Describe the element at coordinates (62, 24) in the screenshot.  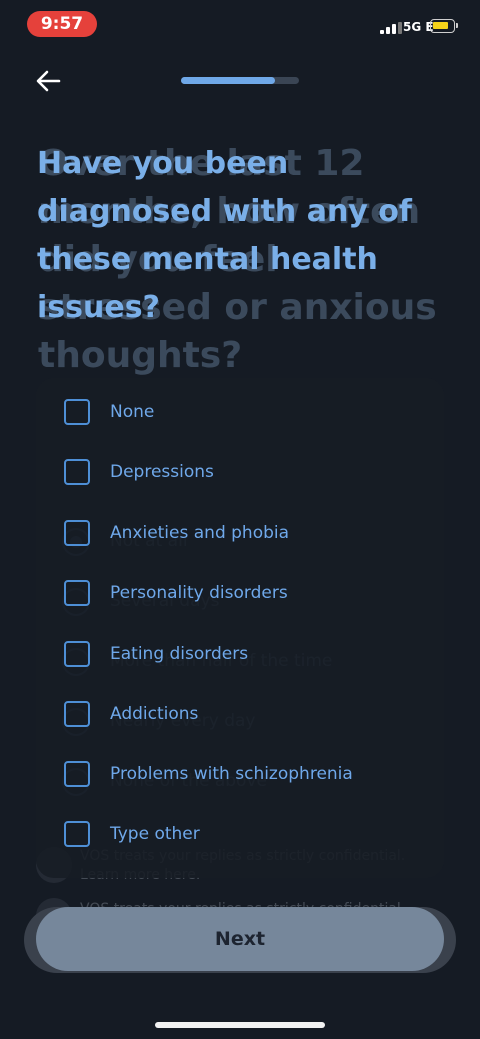
I see `status-time: 9:57` at that location.